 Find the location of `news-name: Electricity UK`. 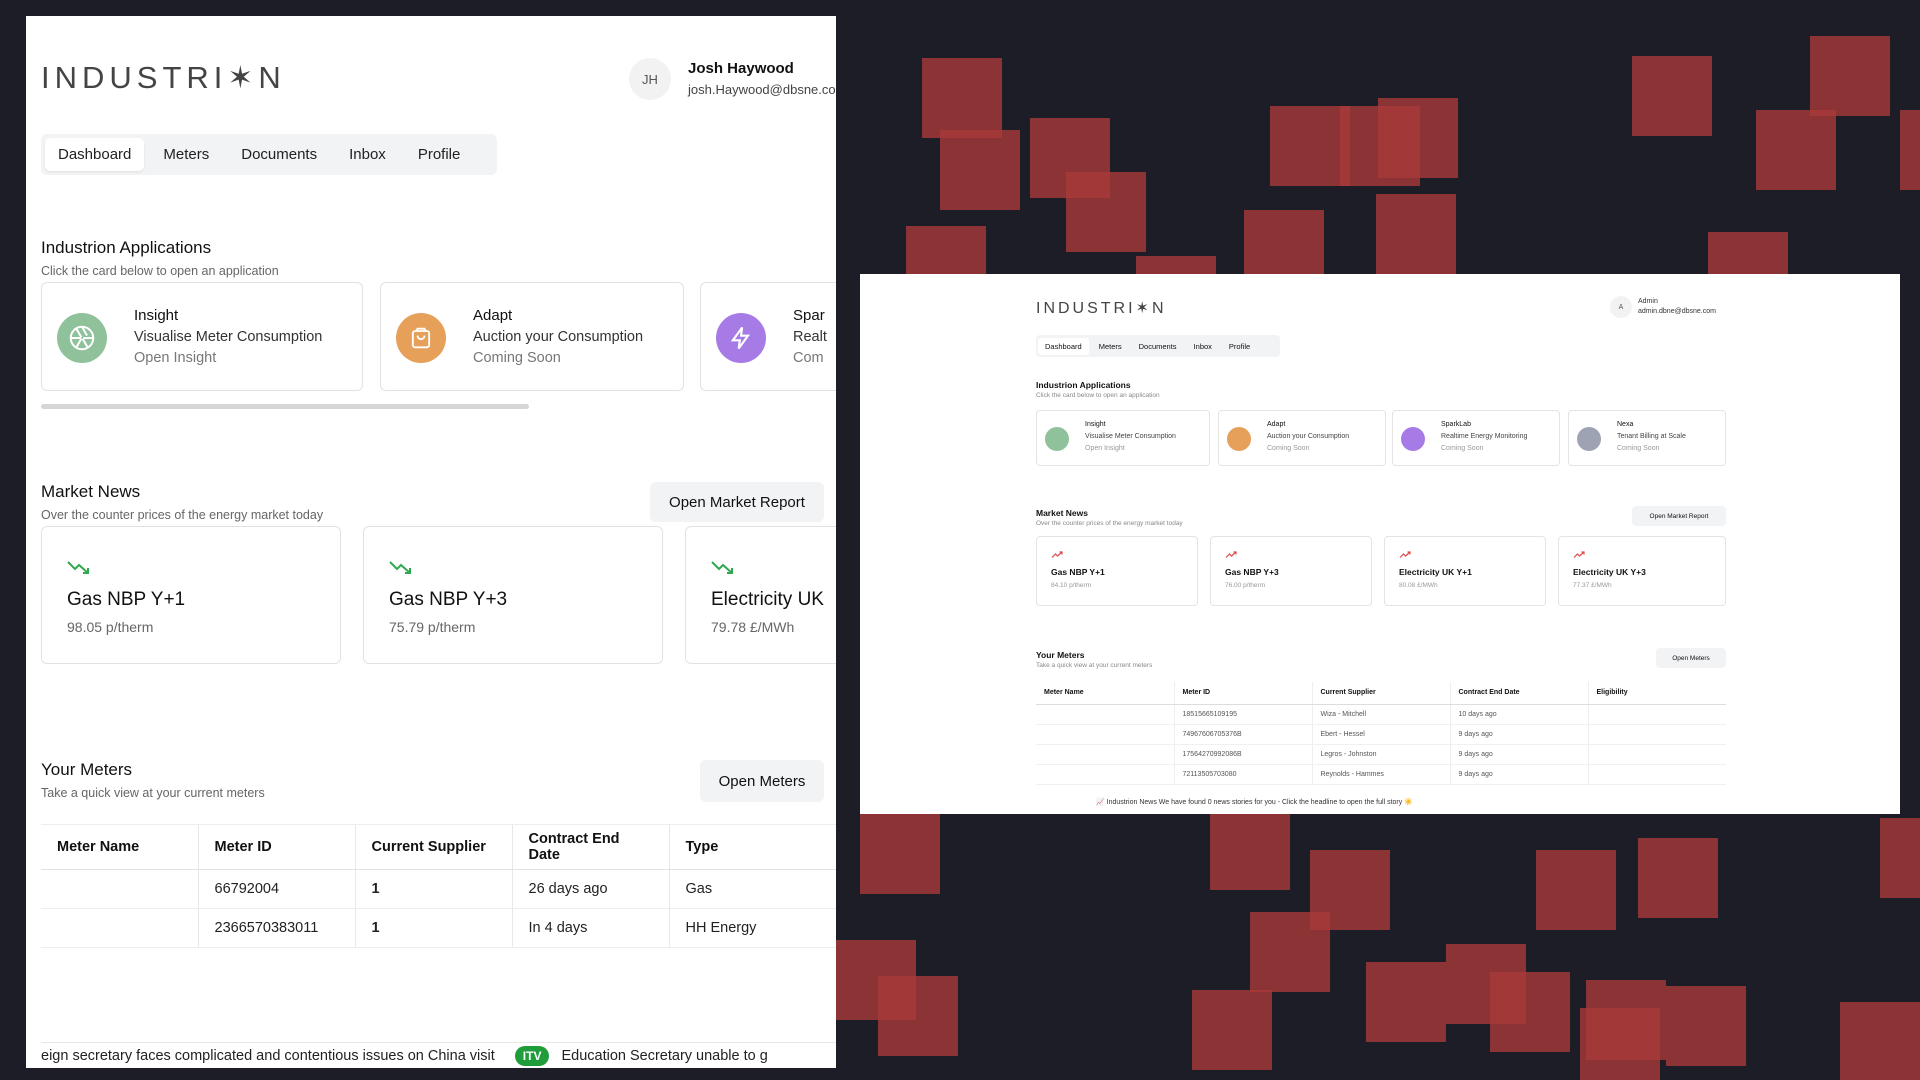

news-name: Electricity UK is located at coordinates (767, 599).